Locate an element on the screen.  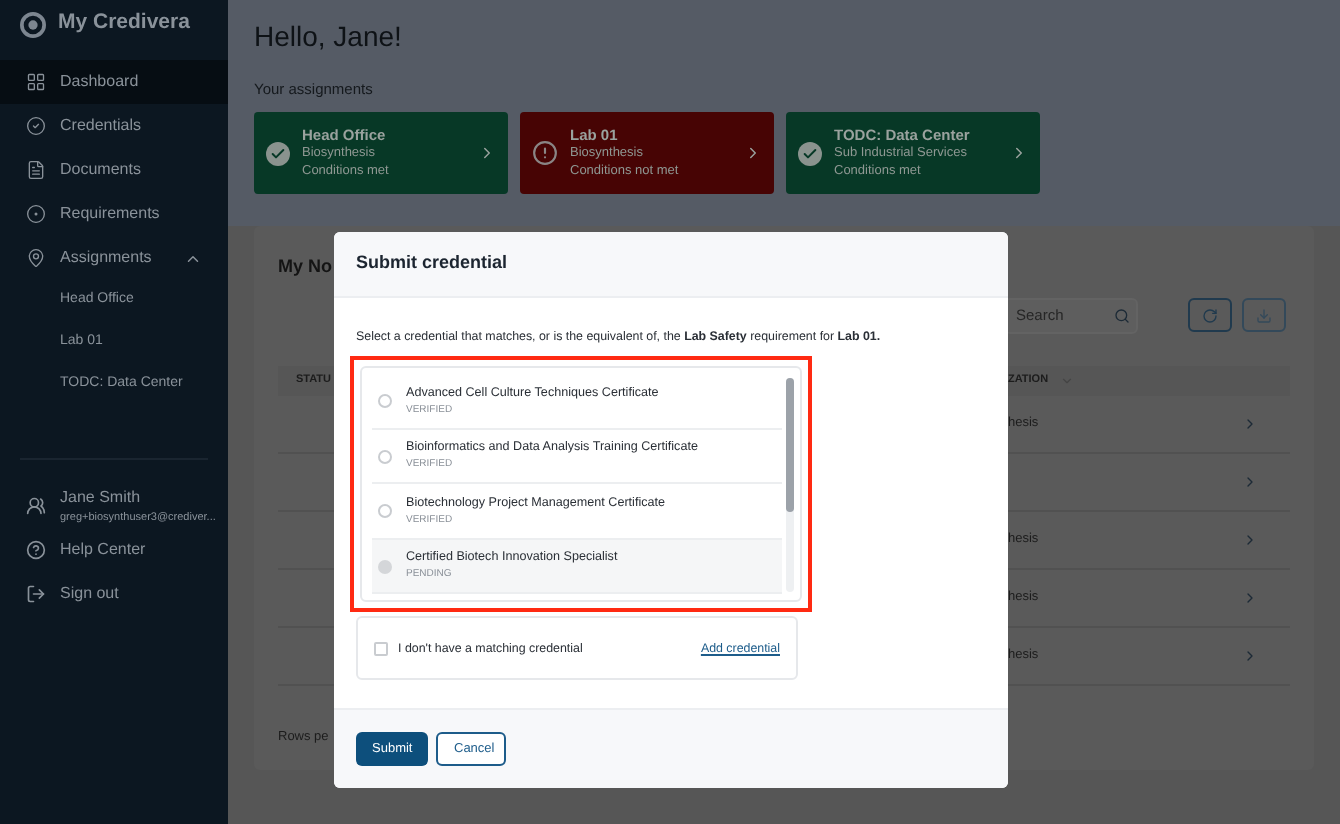
greeting: Hello, Jane! is located at coordinates (329, 36).